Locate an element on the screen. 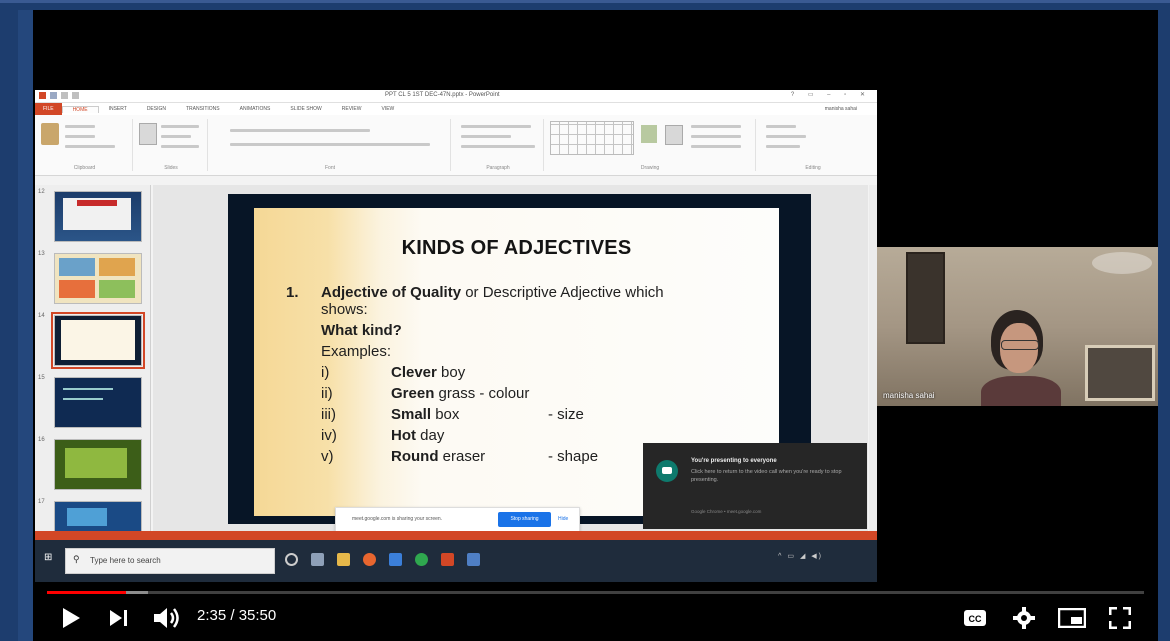 This screenshot has height=641, width=1170. quick-access-toolbar is located at coordinates (59, 95).